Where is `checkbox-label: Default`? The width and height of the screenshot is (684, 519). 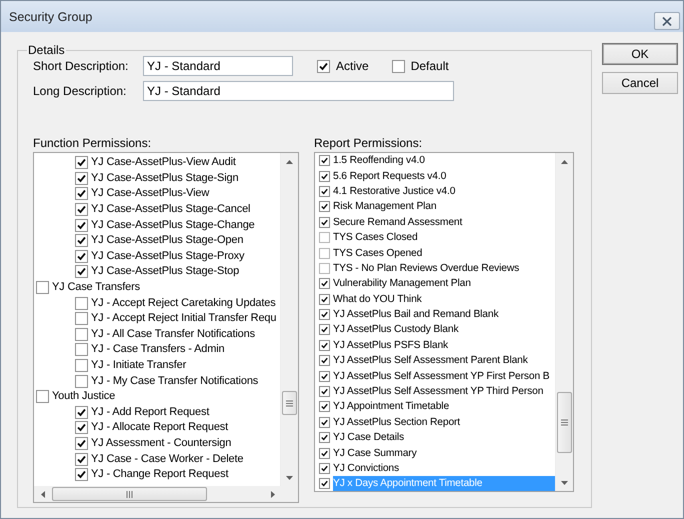 checkbox-label: Default is located at coordinates (429, 66).